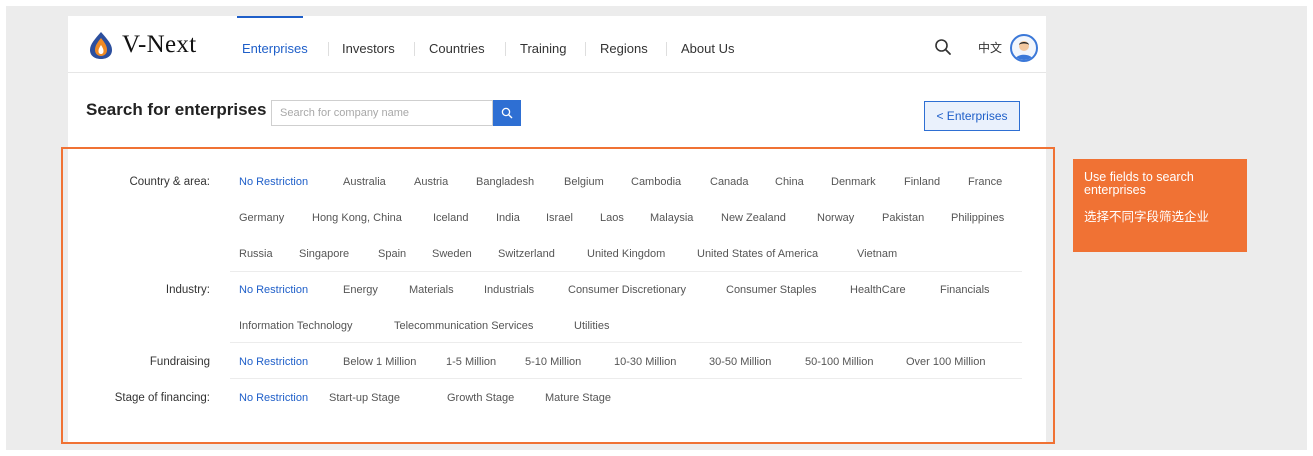  I want to click on country-option: Bangladesh, so click(505, 182).